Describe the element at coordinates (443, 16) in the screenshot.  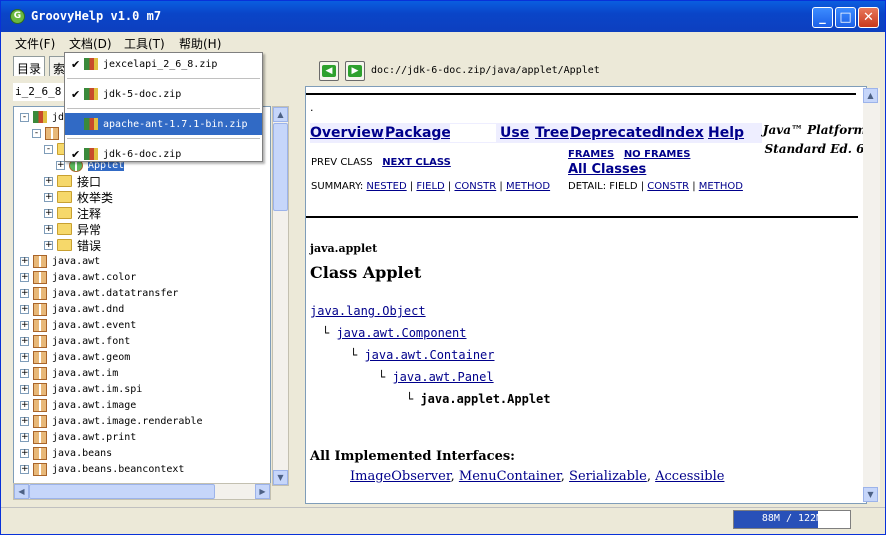
I see `title-bar: G GroovyHelp v1.0 m7 _ □ ✕` at that location.